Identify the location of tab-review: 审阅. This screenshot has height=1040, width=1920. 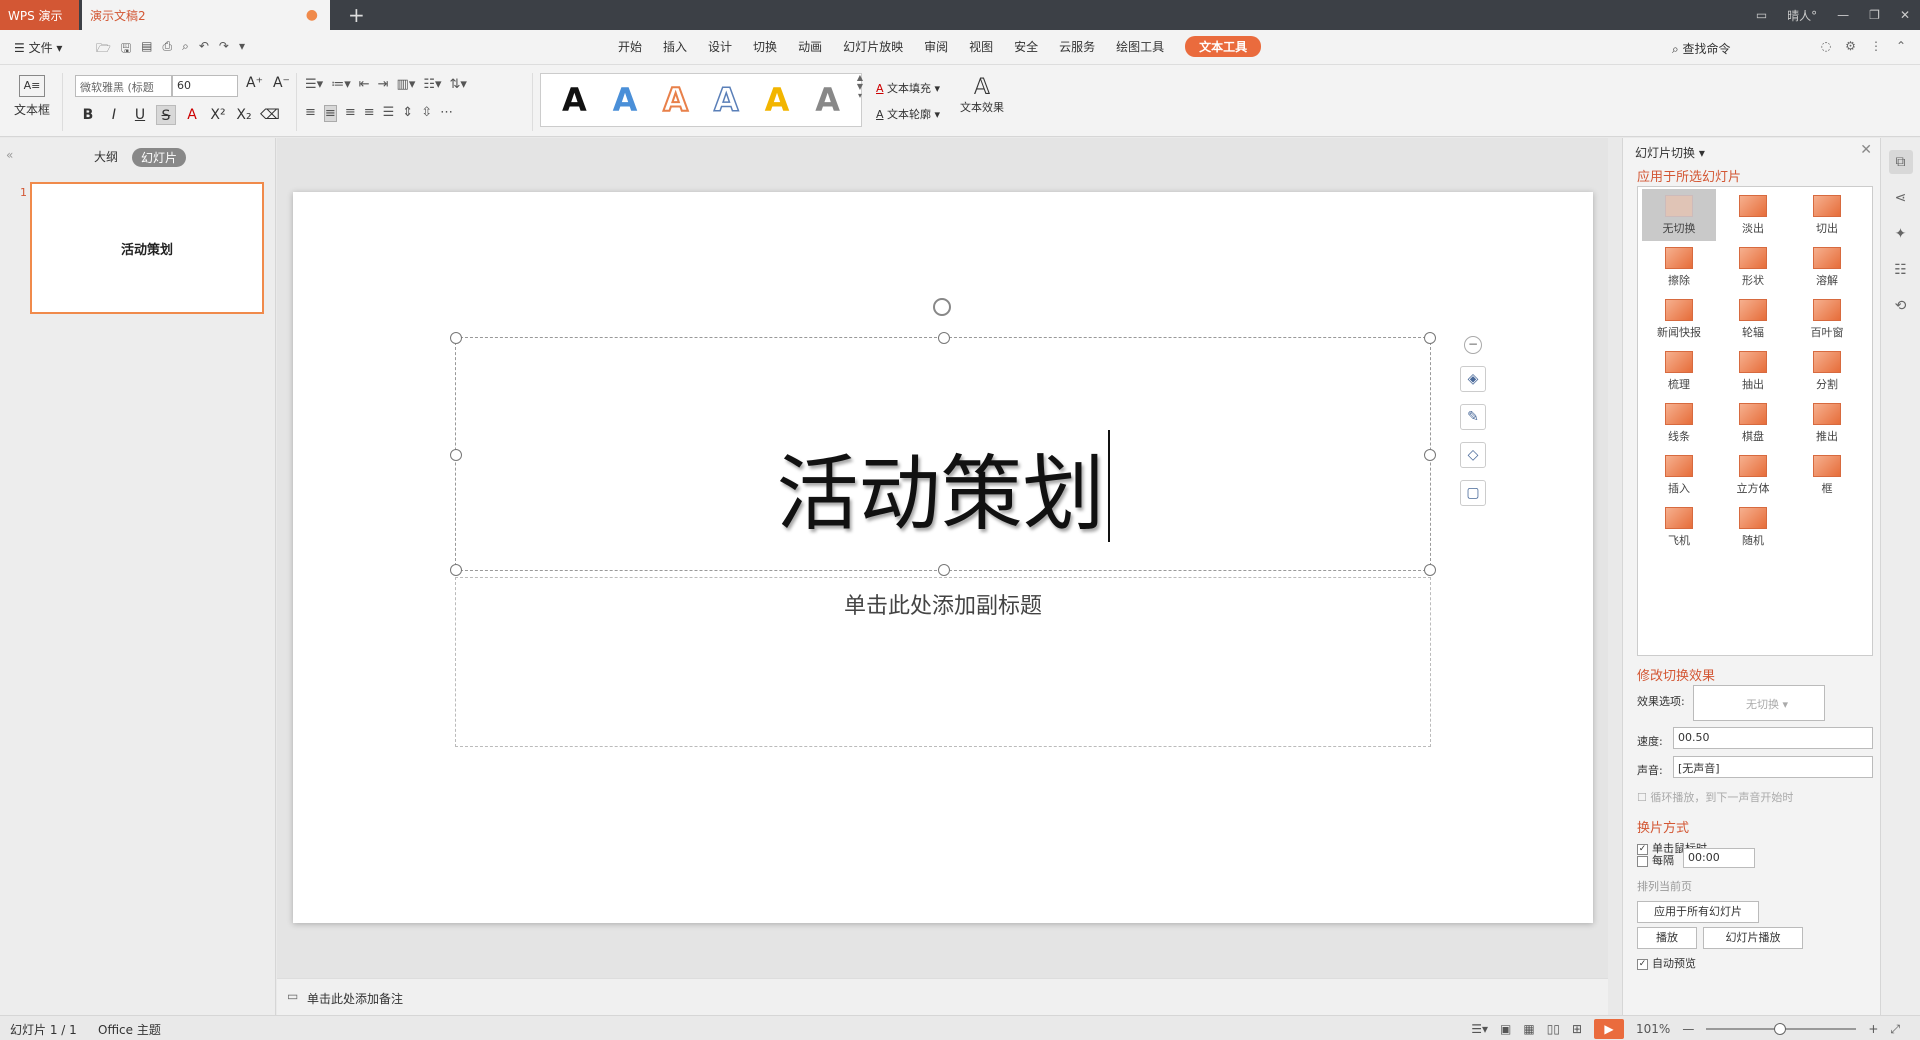
(936, 47).